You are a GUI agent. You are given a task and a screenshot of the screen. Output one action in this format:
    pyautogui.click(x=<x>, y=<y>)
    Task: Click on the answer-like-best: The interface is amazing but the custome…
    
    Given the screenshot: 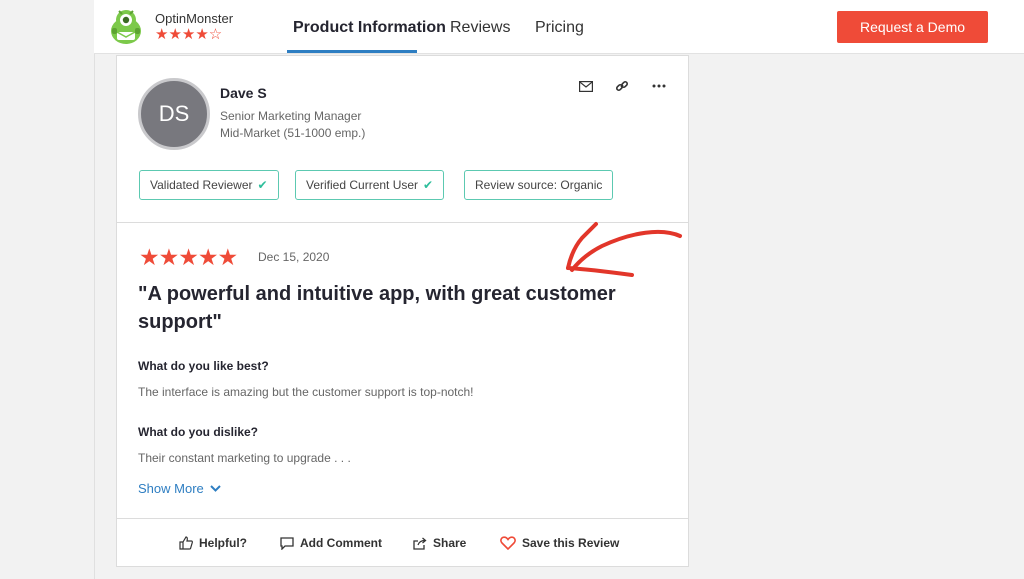 What is the action you would take?
    pyautogui.click(x=306, y=392)
    